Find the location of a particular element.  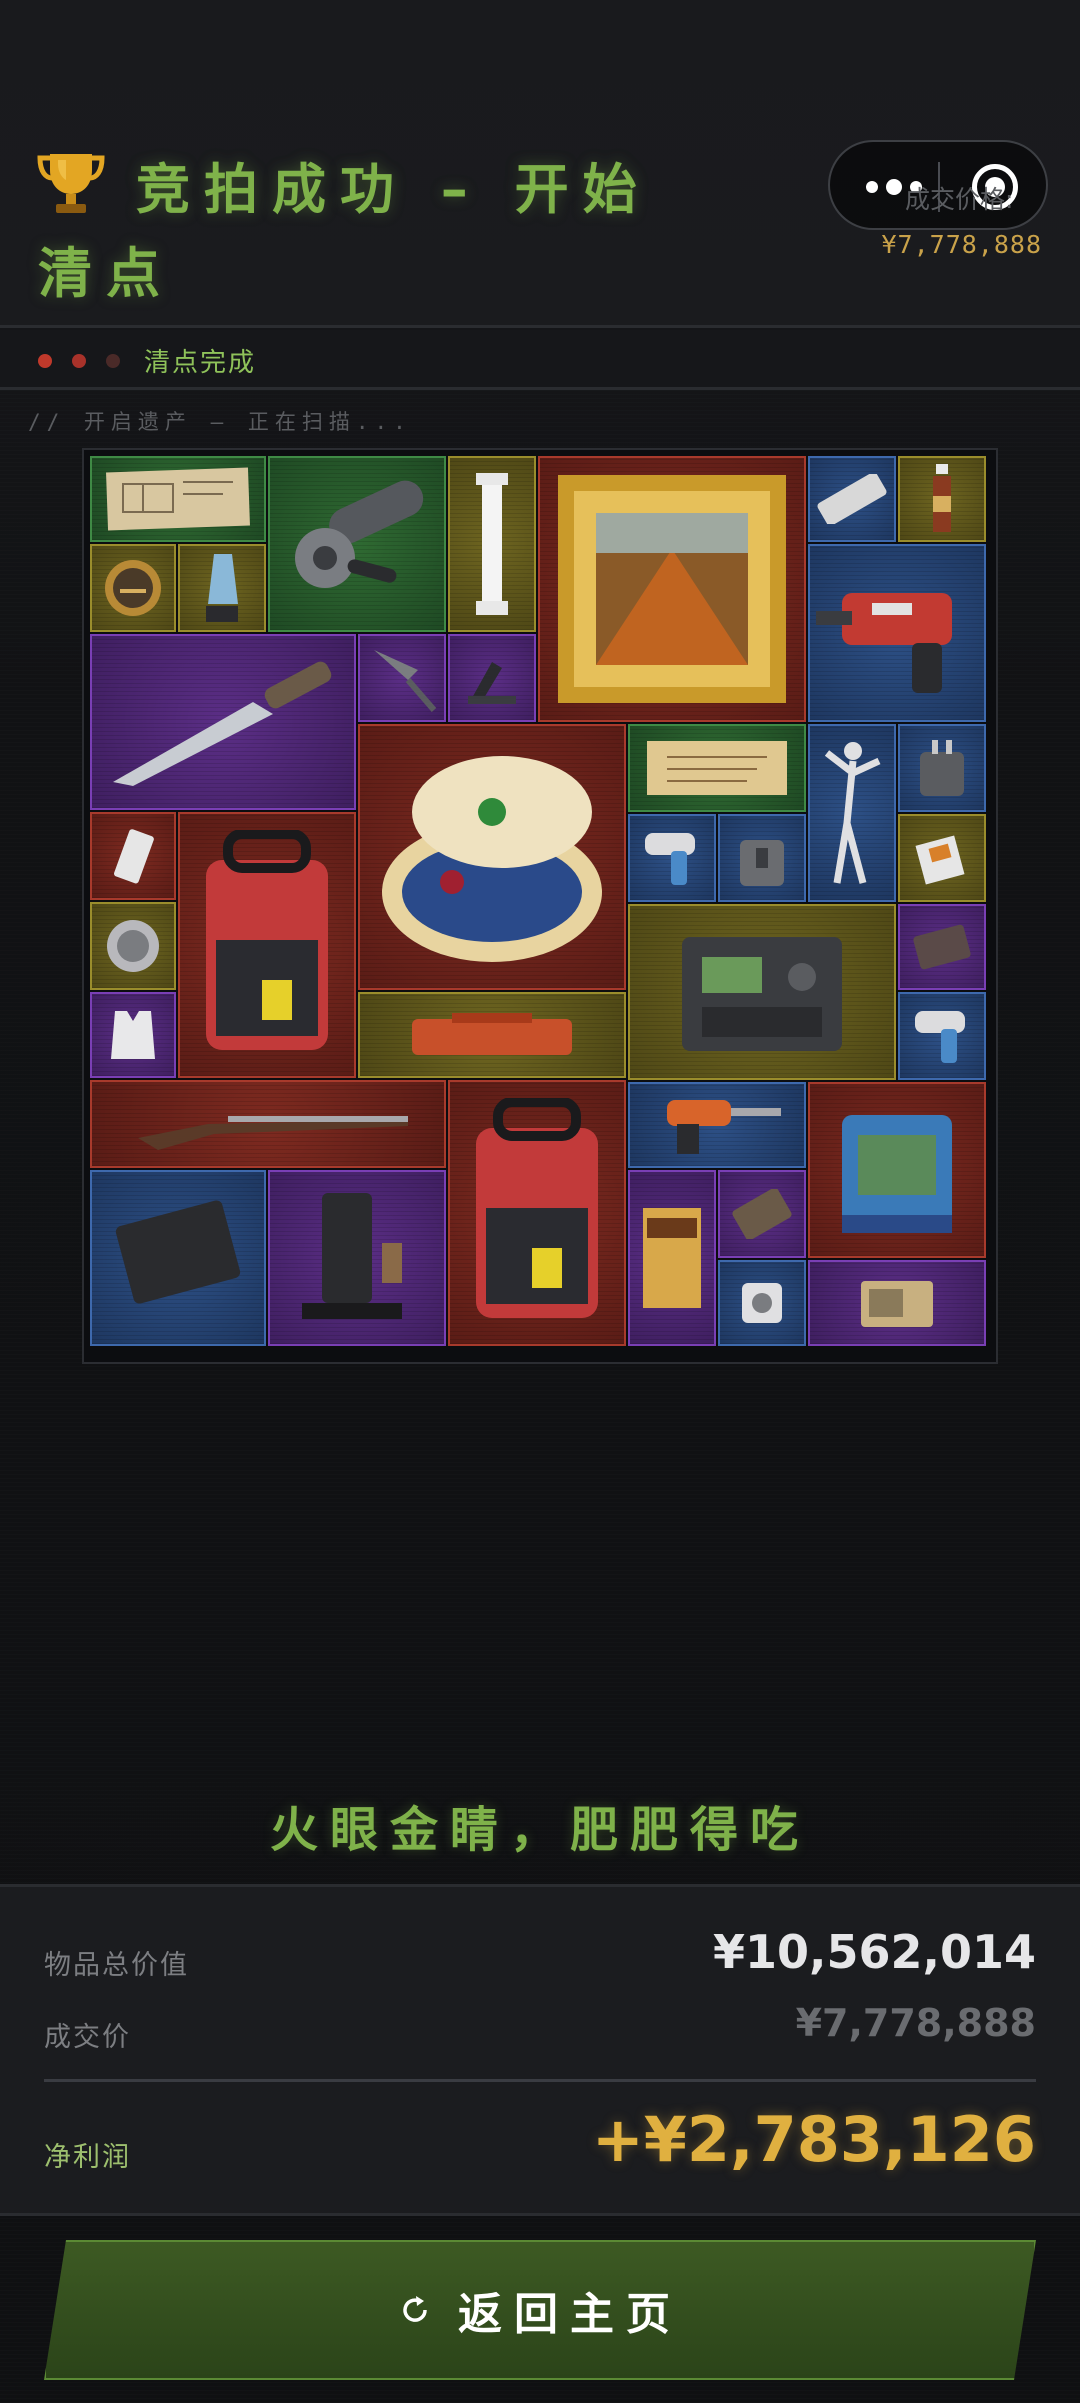

total-value: ¥10,562,014 is located at coordinates (874, 1952).